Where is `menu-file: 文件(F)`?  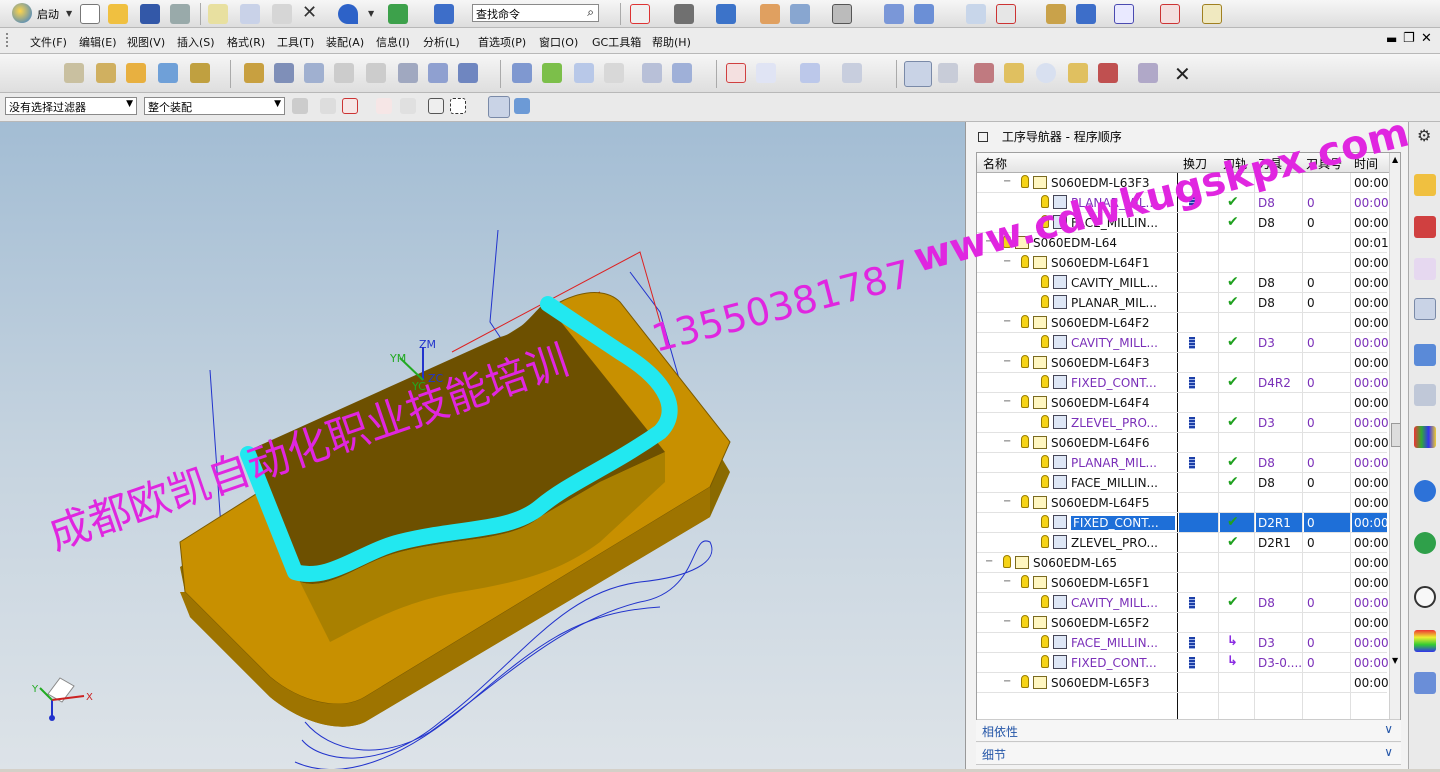
menu-file: 文件(F) is located at coordinates (48, 42).